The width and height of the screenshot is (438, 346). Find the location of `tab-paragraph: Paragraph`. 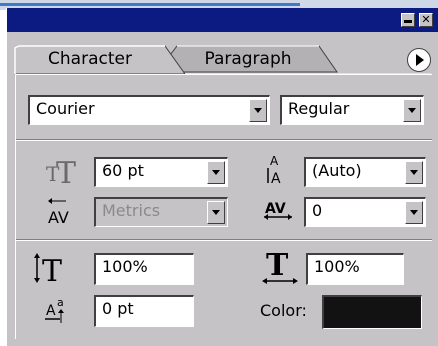

tab-paragraph: Paragraph is located at coordinates (248, 59).